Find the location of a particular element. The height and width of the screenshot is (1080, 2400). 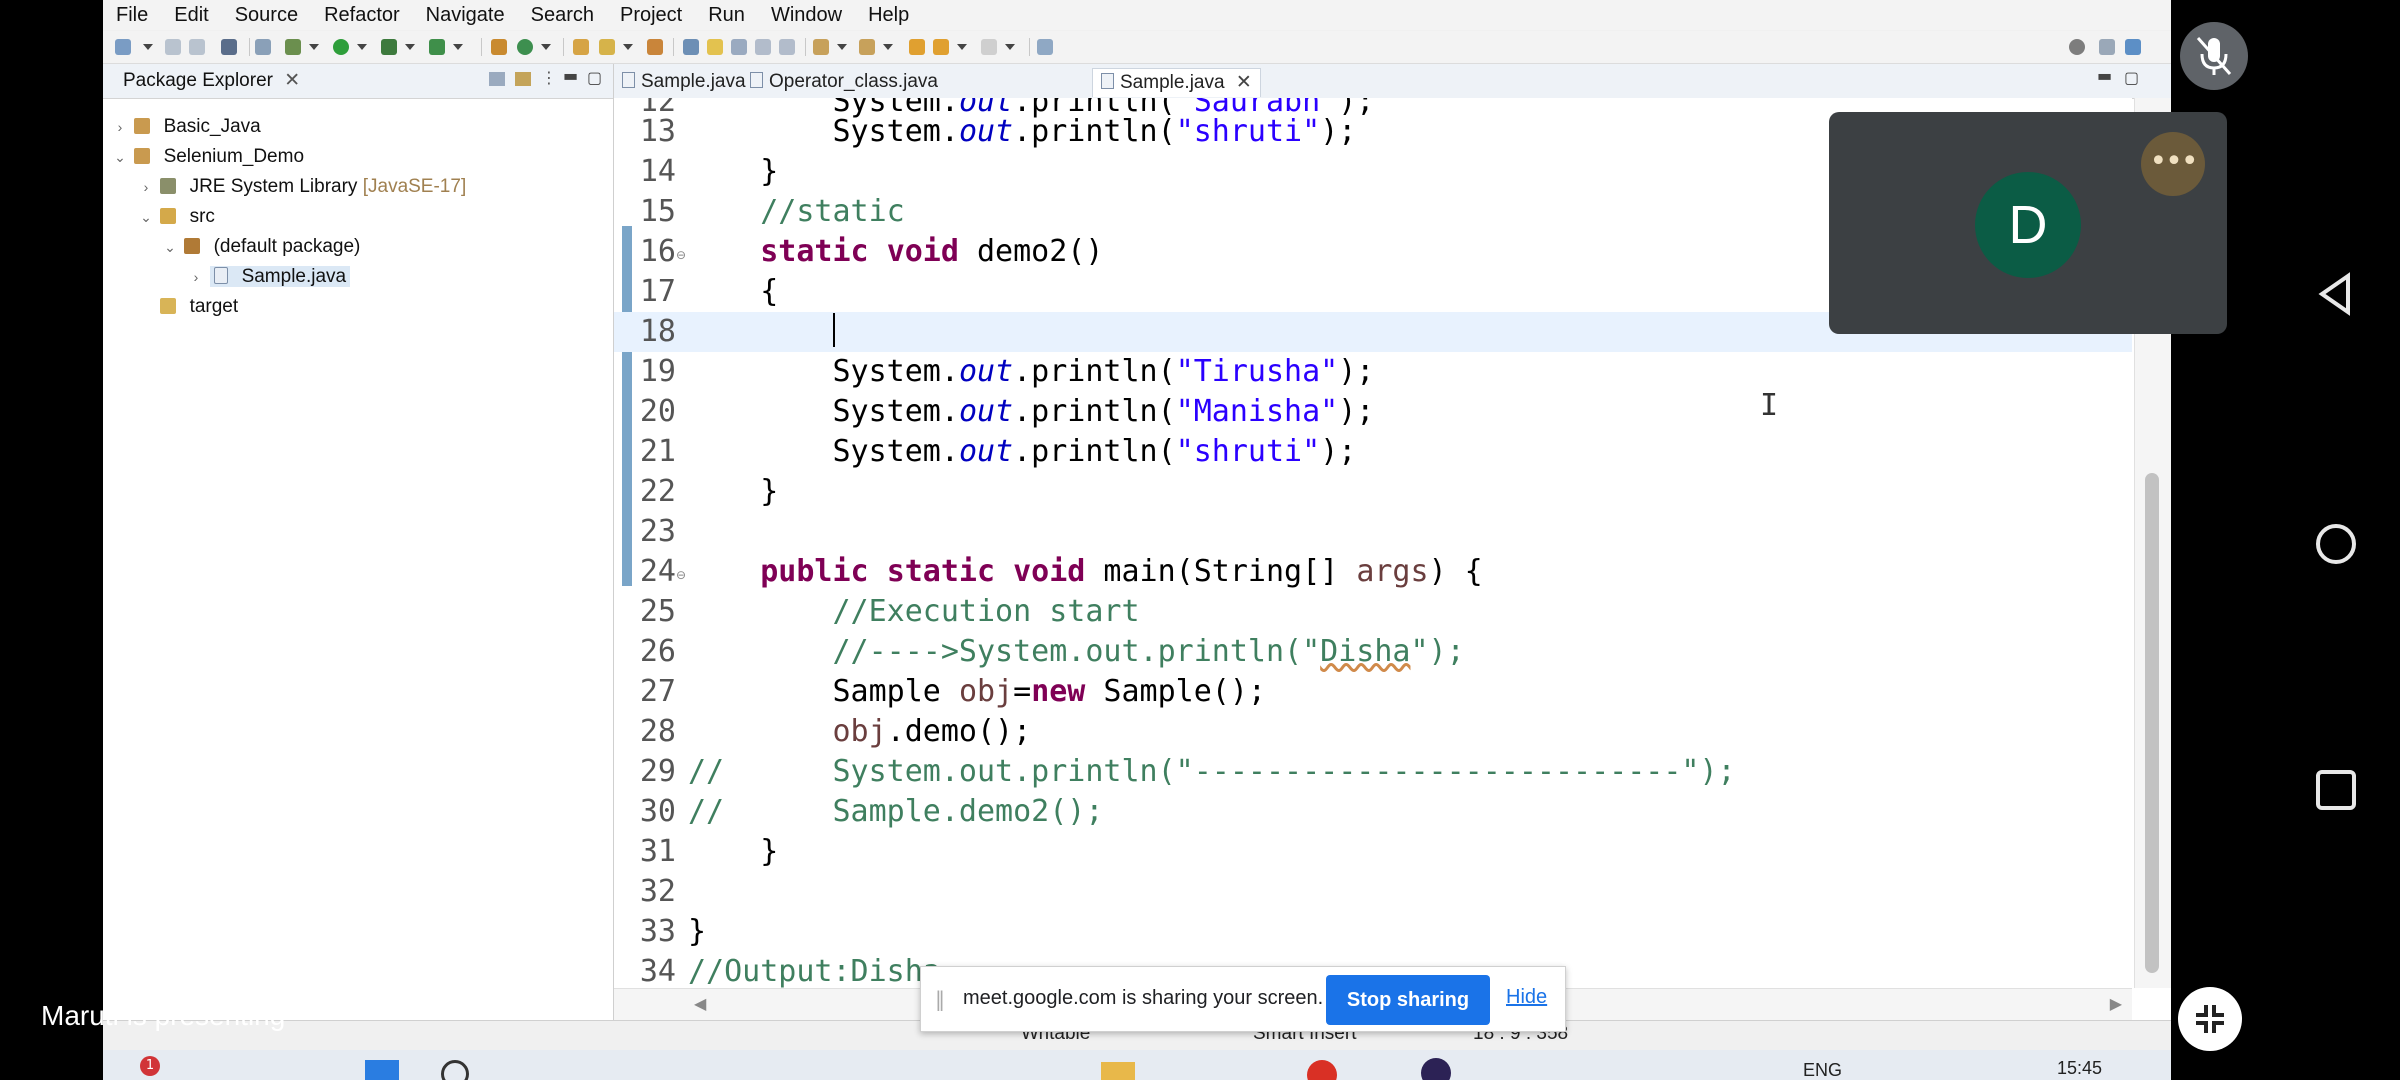

search-icon is located at coordinates (455, 1070).